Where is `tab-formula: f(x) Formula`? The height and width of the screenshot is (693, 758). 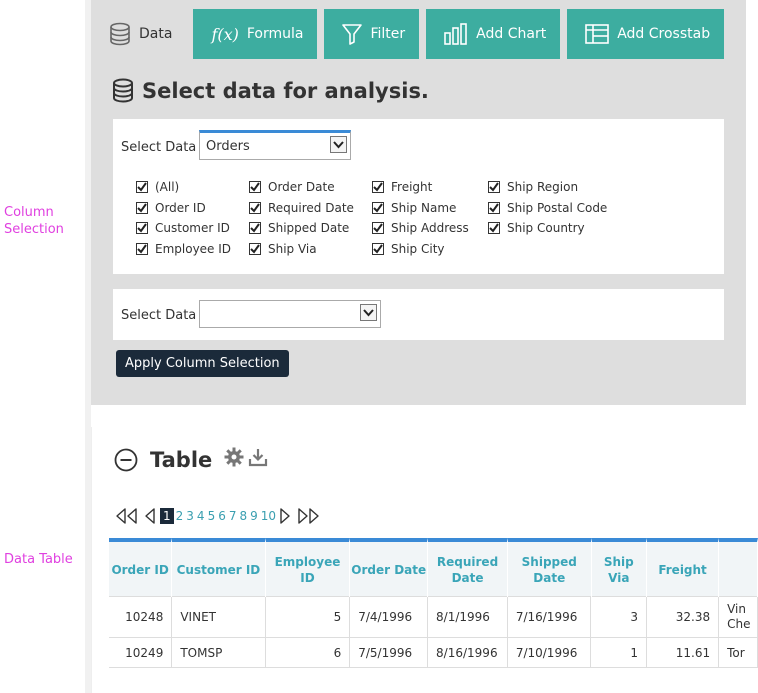
tab-formula: f(x) Formula is located at coordinates (255, 34).